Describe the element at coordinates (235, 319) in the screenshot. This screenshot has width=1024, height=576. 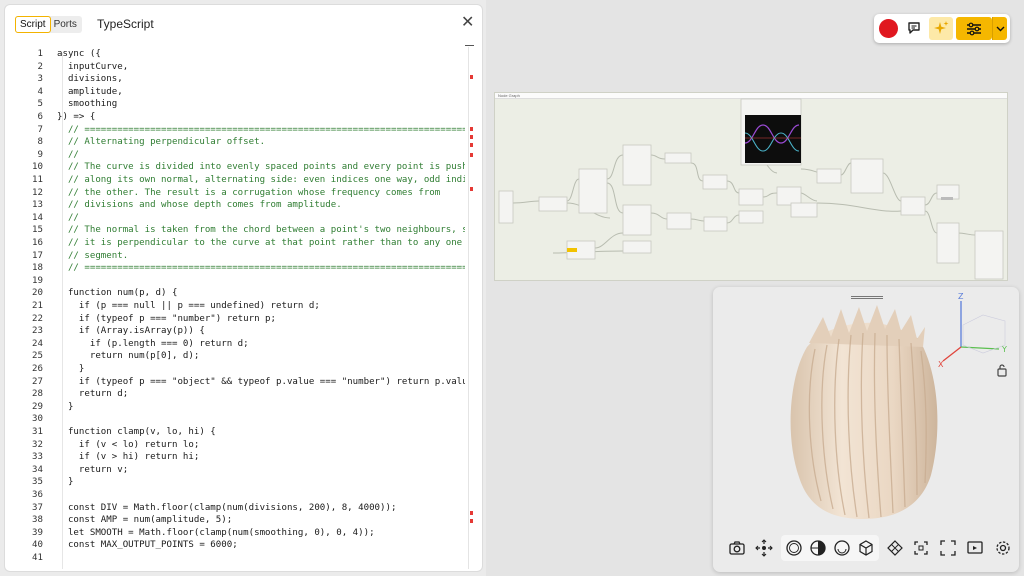
I see `code-line: 22 if (typeof p === "number") return p;` at that location.